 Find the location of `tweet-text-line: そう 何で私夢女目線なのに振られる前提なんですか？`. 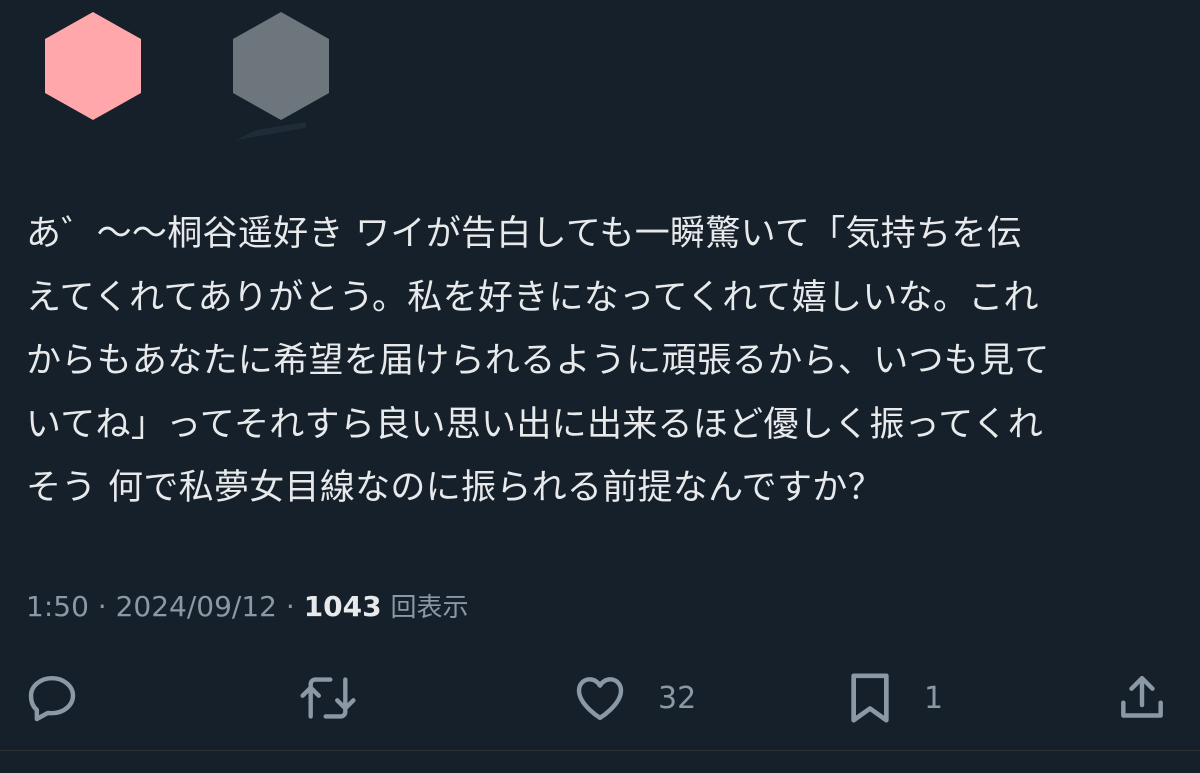

tweet-text-line: そう 何で私夢女目線なのに振られる前提なんですか？ is located at coordinates (454, 488).